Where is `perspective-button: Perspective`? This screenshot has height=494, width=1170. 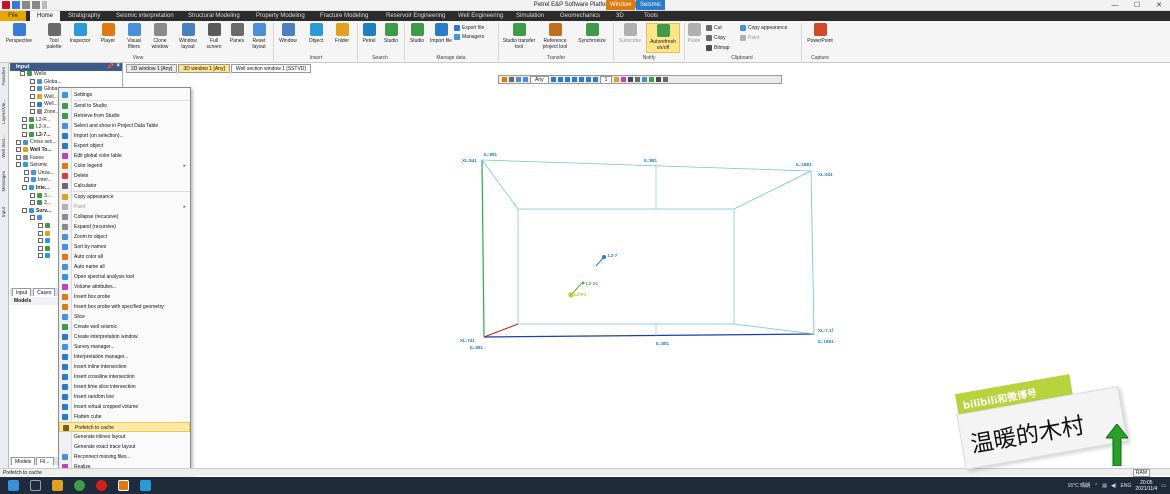
perspective-button: Perspective is located at coordinates (19, 33).